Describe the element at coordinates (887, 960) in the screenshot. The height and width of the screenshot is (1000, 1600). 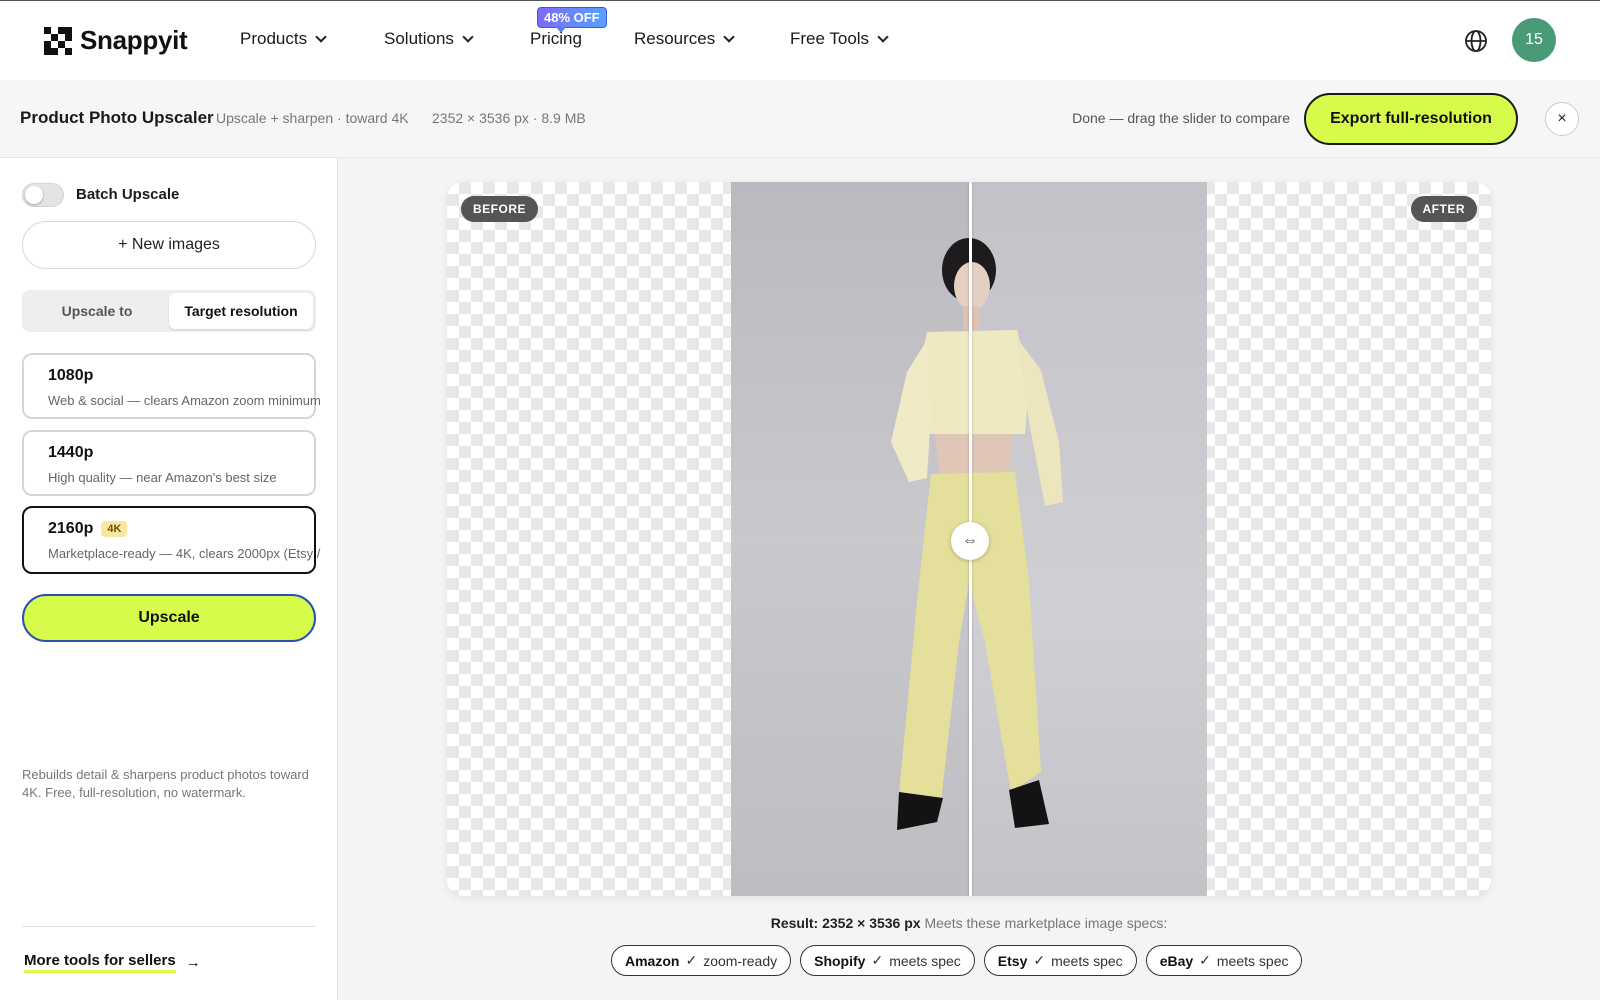
I see `chip-shopify: Shopify ✓ meets spec` at that location.